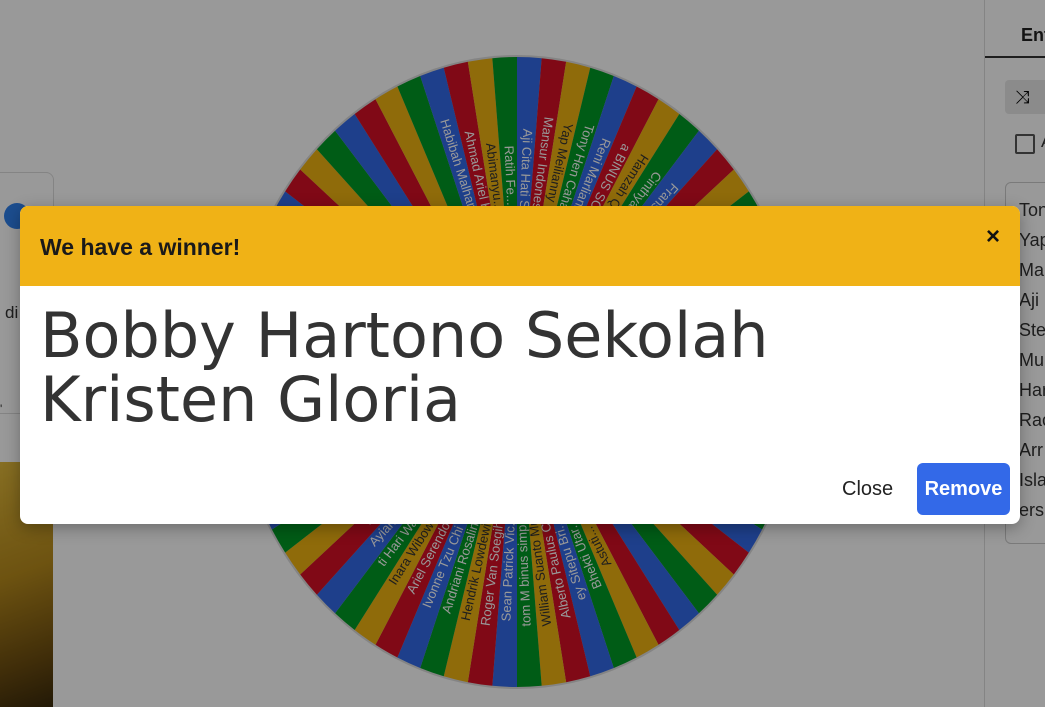  I want to click on dialog-header: We have a winner! ×, so click(520, 246).